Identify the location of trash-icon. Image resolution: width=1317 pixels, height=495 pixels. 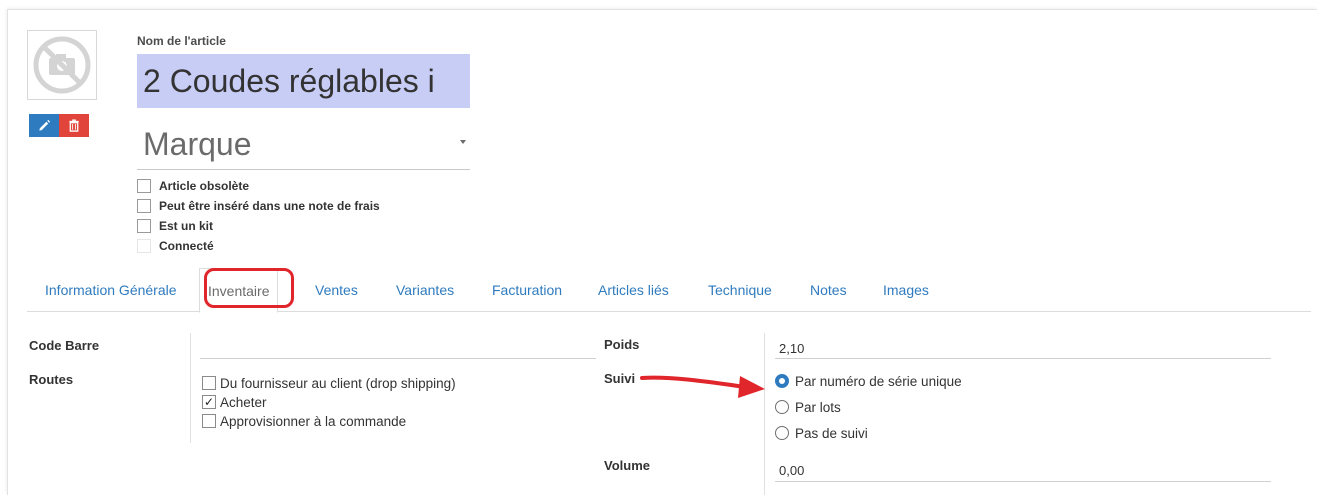
(74, 125).